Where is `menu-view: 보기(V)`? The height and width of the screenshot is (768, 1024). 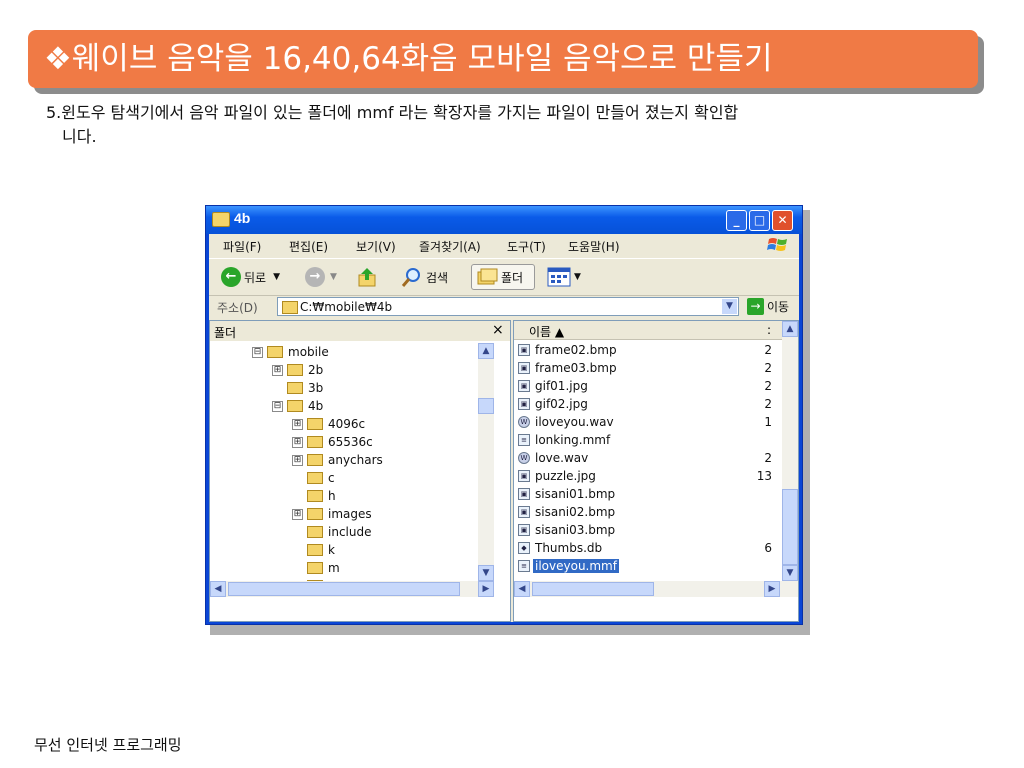
menu-view: 보기(V) is located at coordinates (376, 246).